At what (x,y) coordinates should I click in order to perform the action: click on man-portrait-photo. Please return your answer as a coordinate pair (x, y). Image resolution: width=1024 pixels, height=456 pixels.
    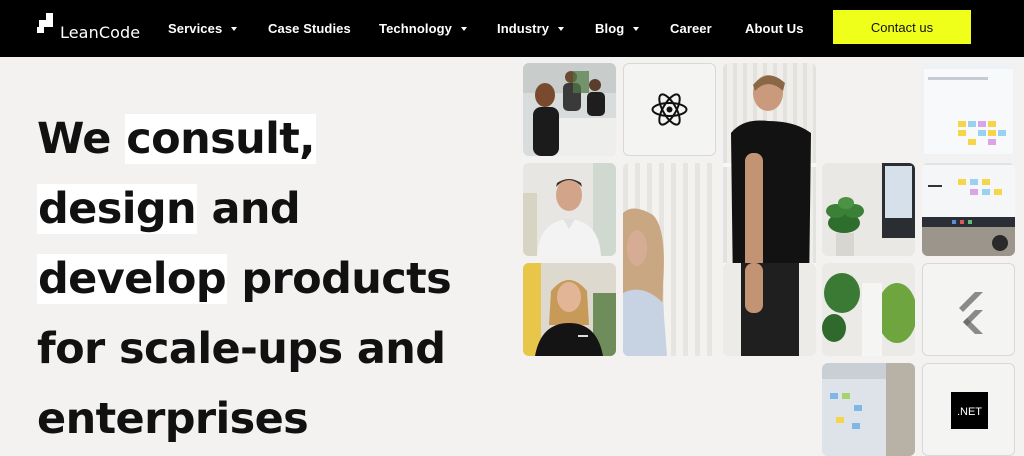
    Looking at the image, I should click on (569, 209).